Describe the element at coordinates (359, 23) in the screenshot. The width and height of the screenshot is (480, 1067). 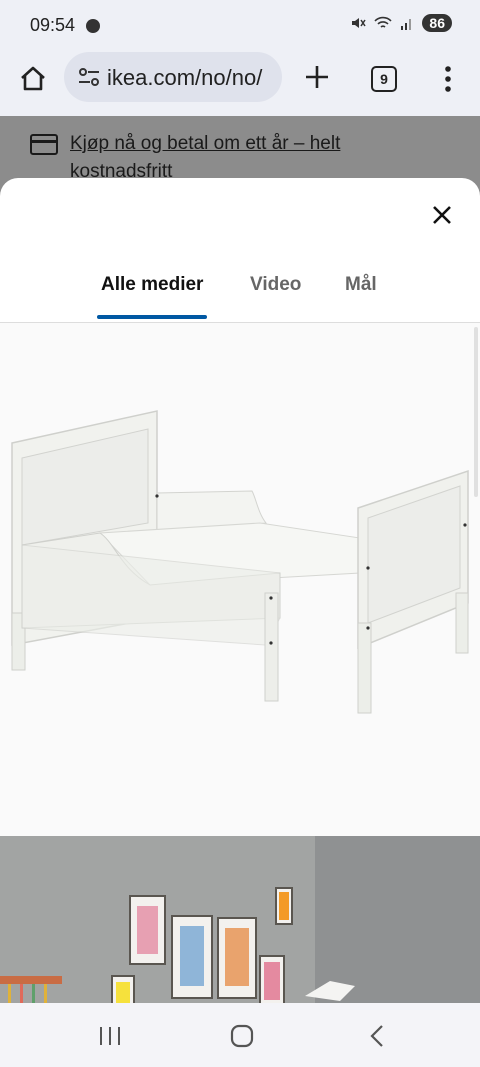
I see `mute-icon` at that location.